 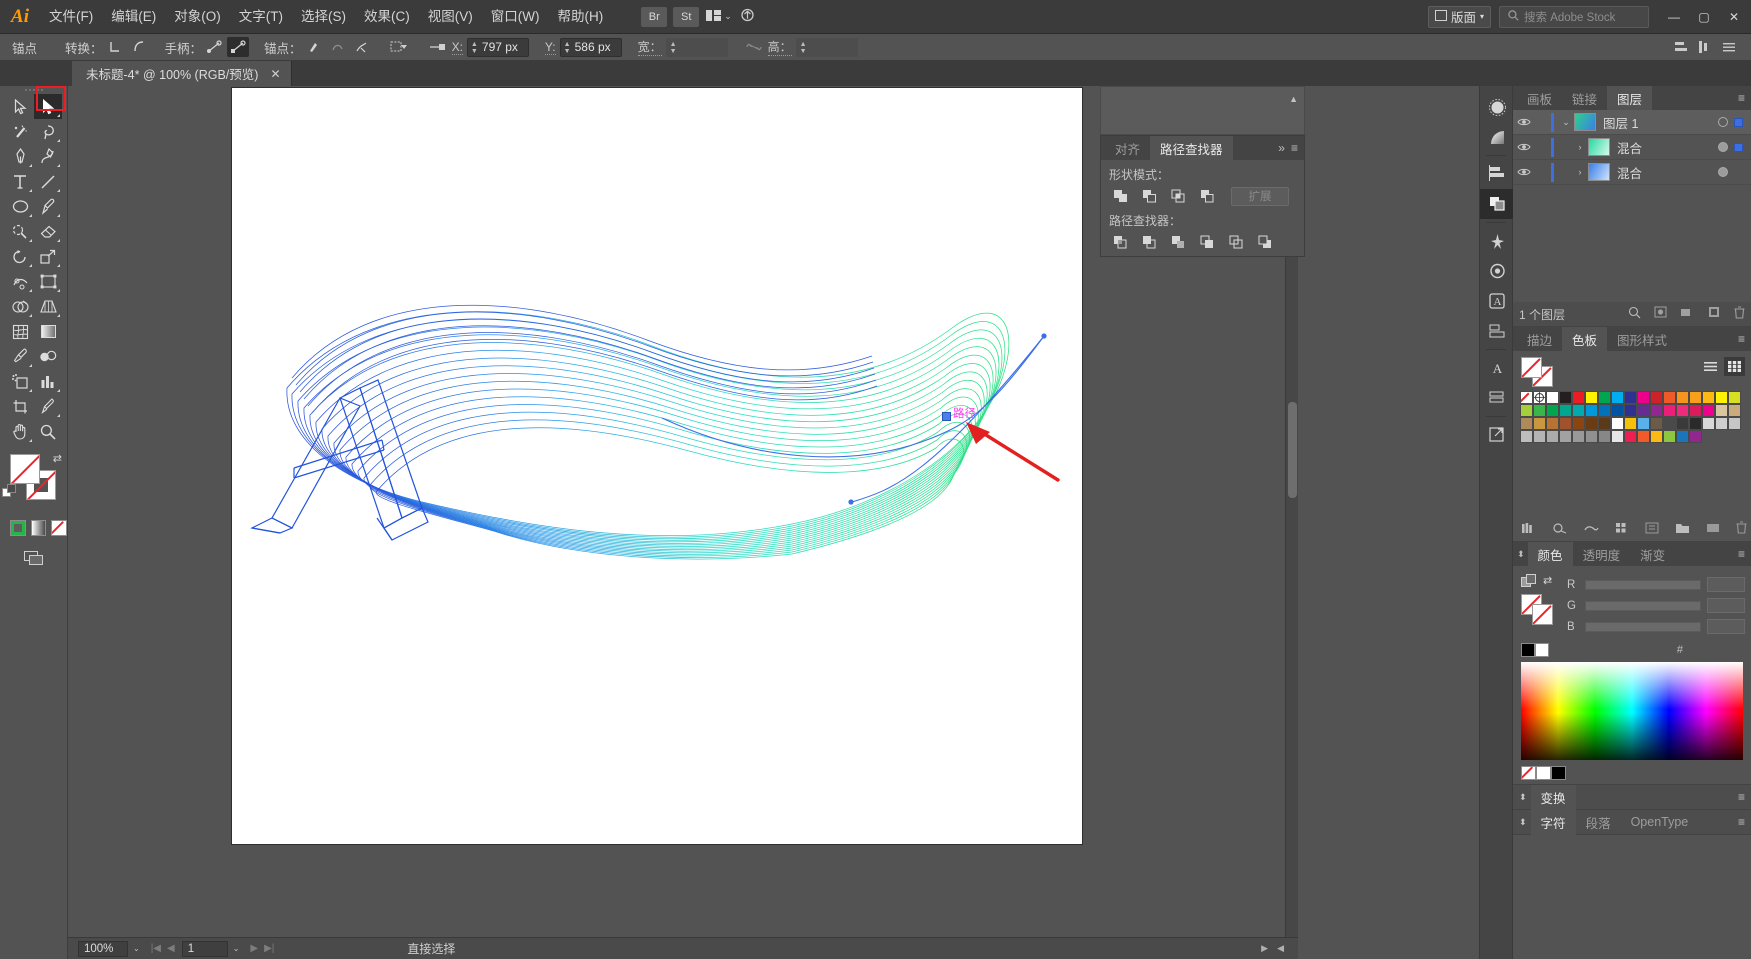 I want to click on control-panel-menu-icon, so click(x=1729, y=47).